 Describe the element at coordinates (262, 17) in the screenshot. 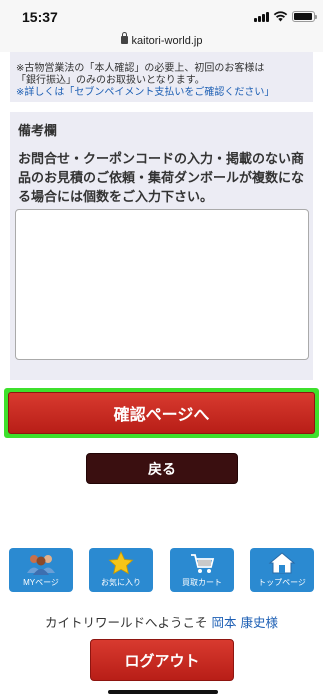

I see `cellular-signal-icon` at that location.